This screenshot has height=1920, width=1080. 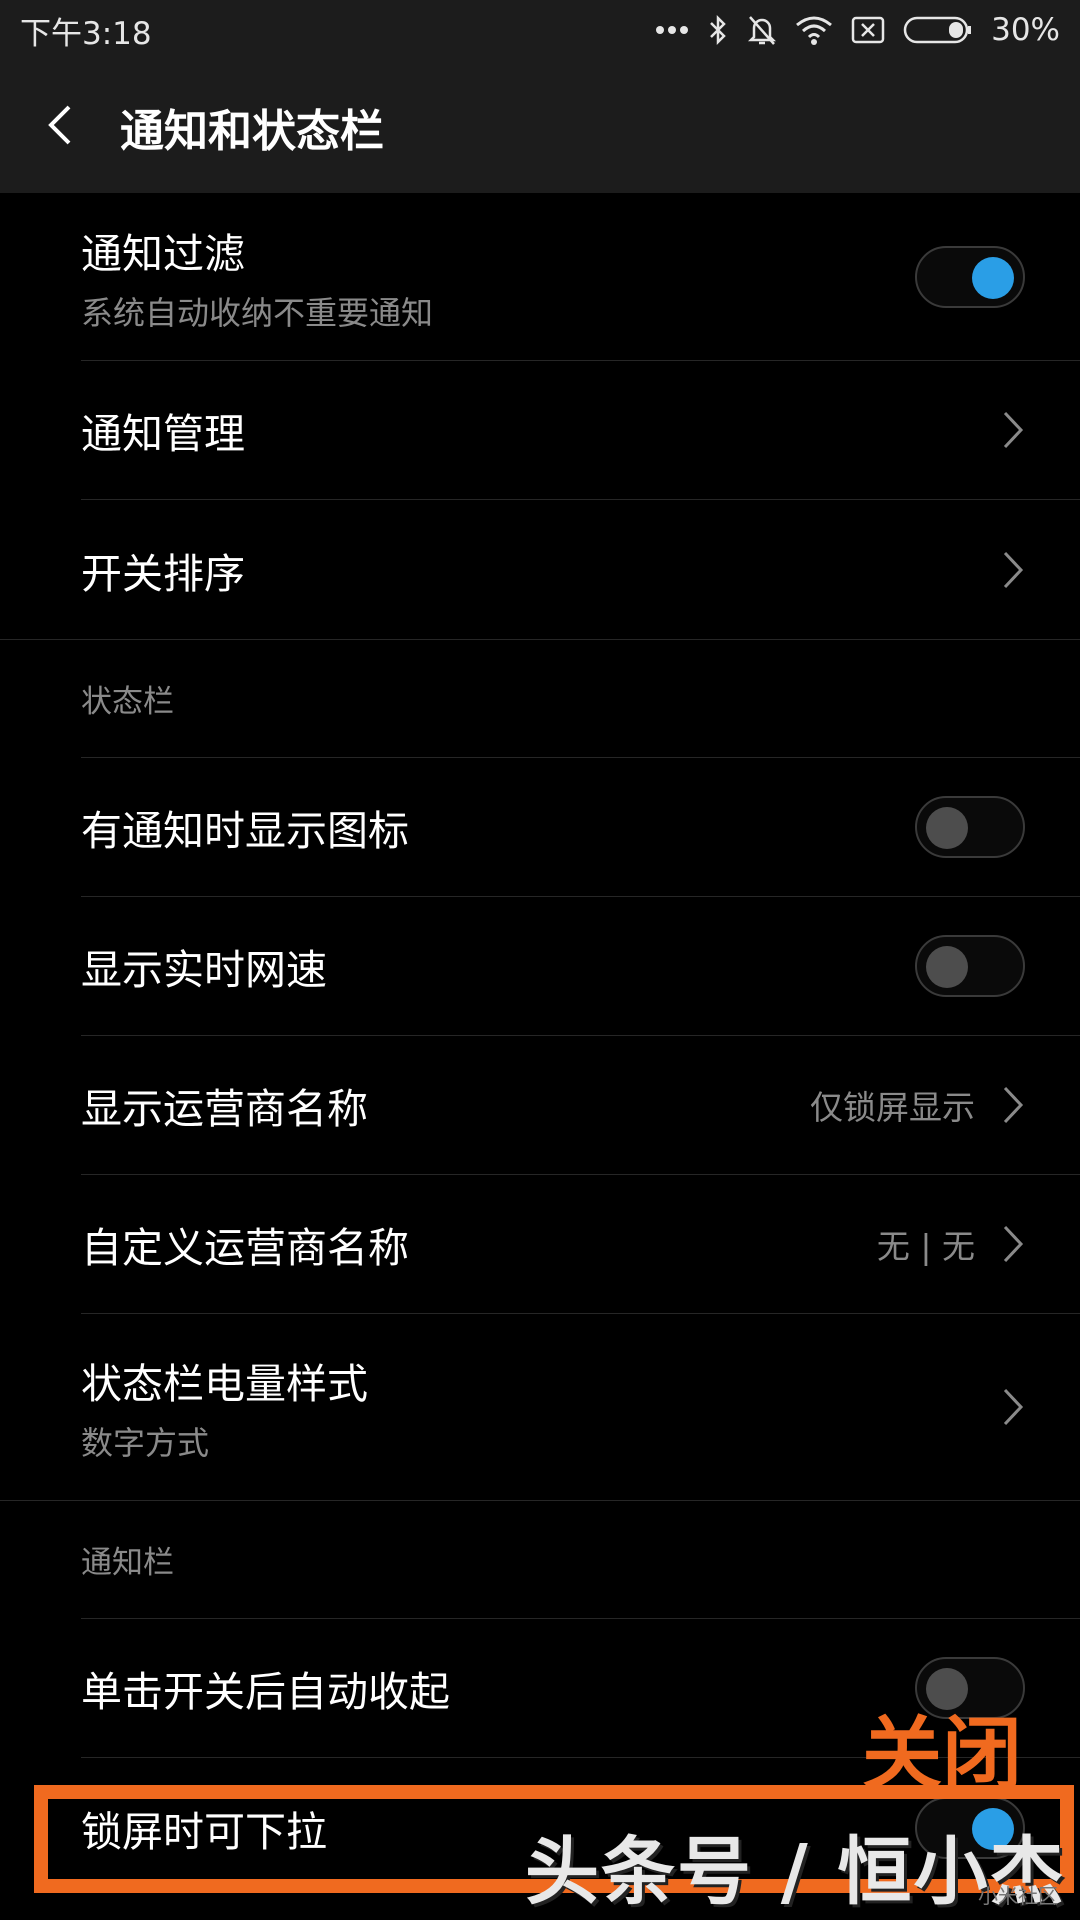 I want to click on row-title: 显示实时网速, so click(x=204, y=970).